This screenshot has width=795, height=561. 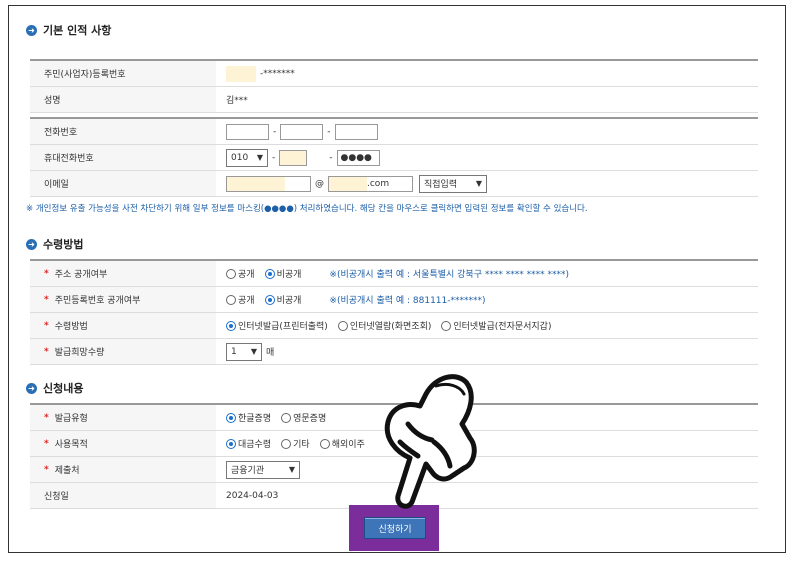 I want to click on apply-button-highlight: 신청하기, so click(x=394, y=528).